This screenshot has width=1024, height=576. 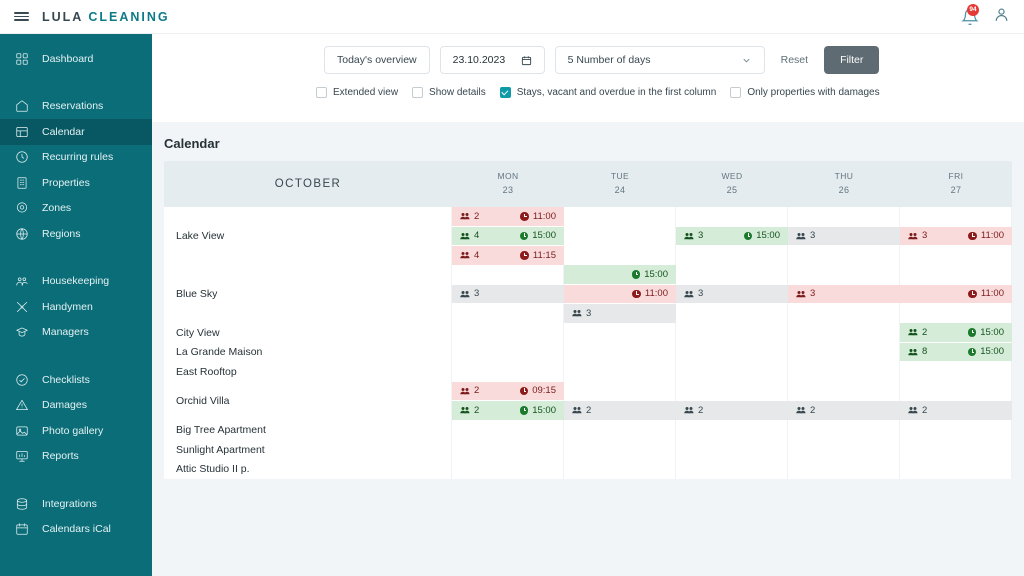 What do you see at coordinates (508, 216) in the screenshot?
I see `calendar-booking-segment: 2 11:00` at bounding box center [508, 216].